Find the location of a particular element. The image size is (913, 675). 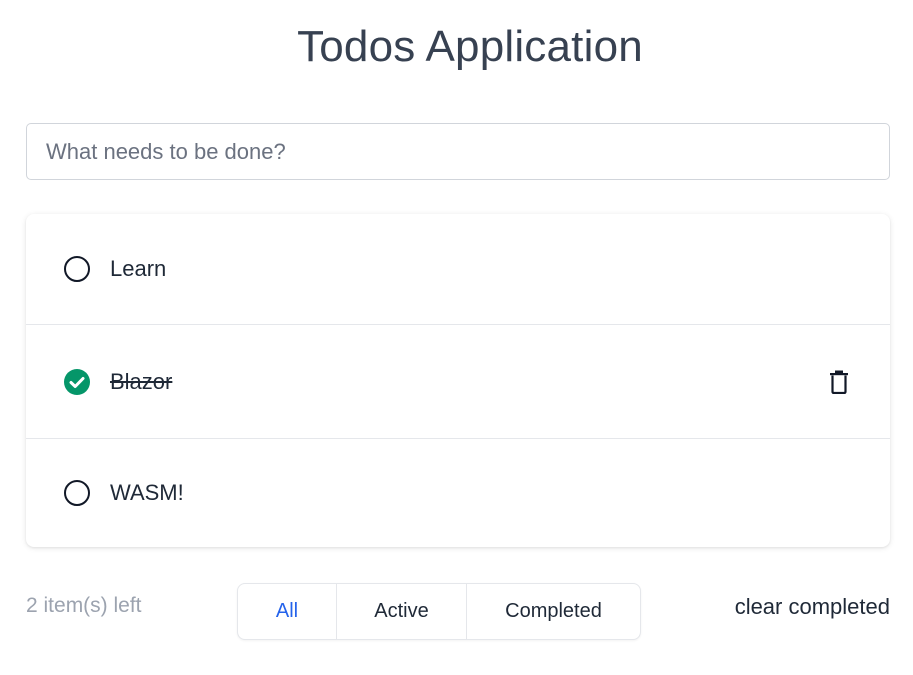

todo-item-label: Learn is located at coordinates (138, 269).